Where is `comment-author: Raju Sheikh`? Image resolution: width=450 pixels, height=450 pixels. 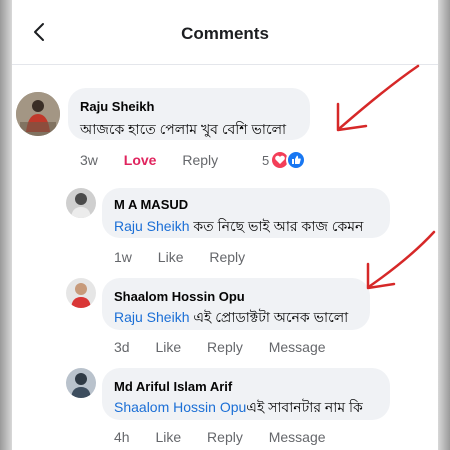 comment-author: Raju Sheikh is located at coordinates (117, 106).